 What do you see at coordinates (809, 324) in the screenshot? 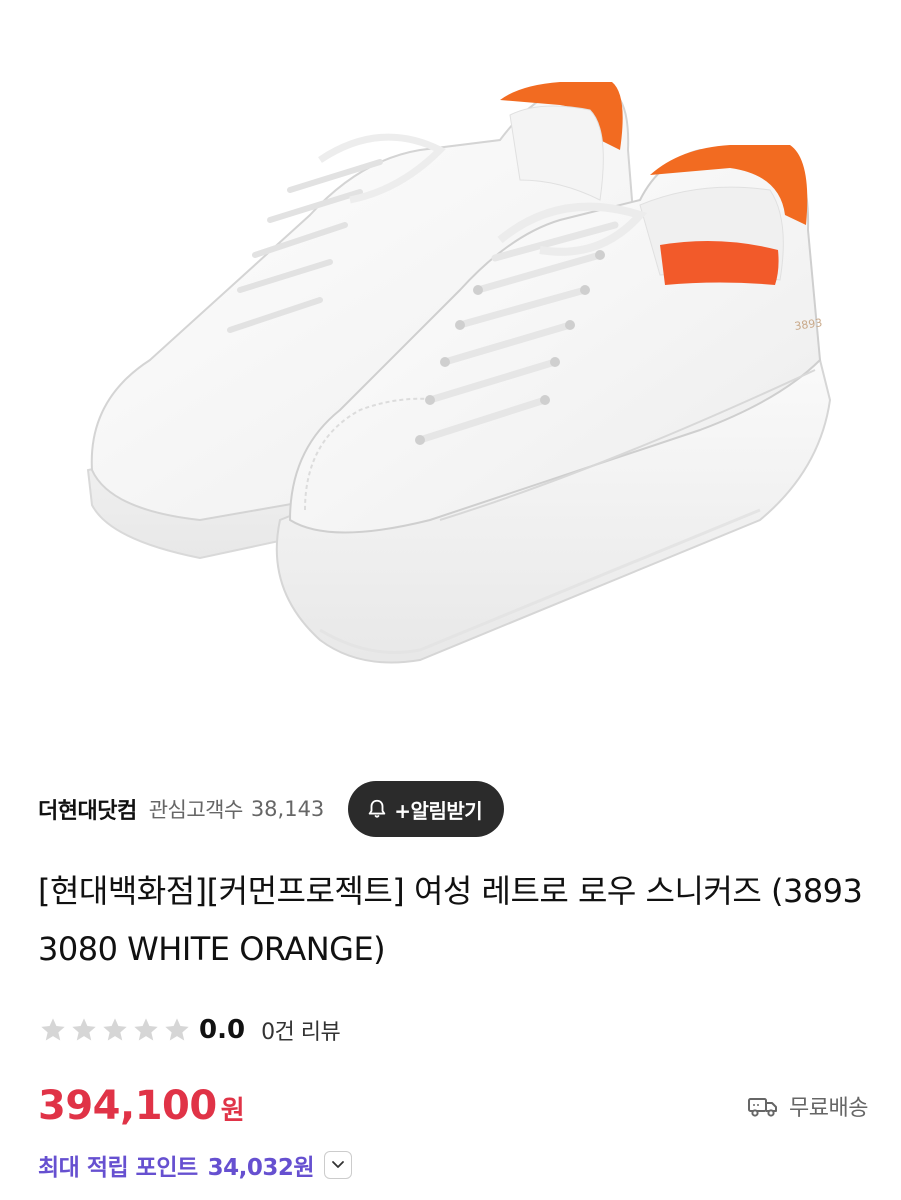
I see `model-stamp: 3893` at bounding box center [809, 324].